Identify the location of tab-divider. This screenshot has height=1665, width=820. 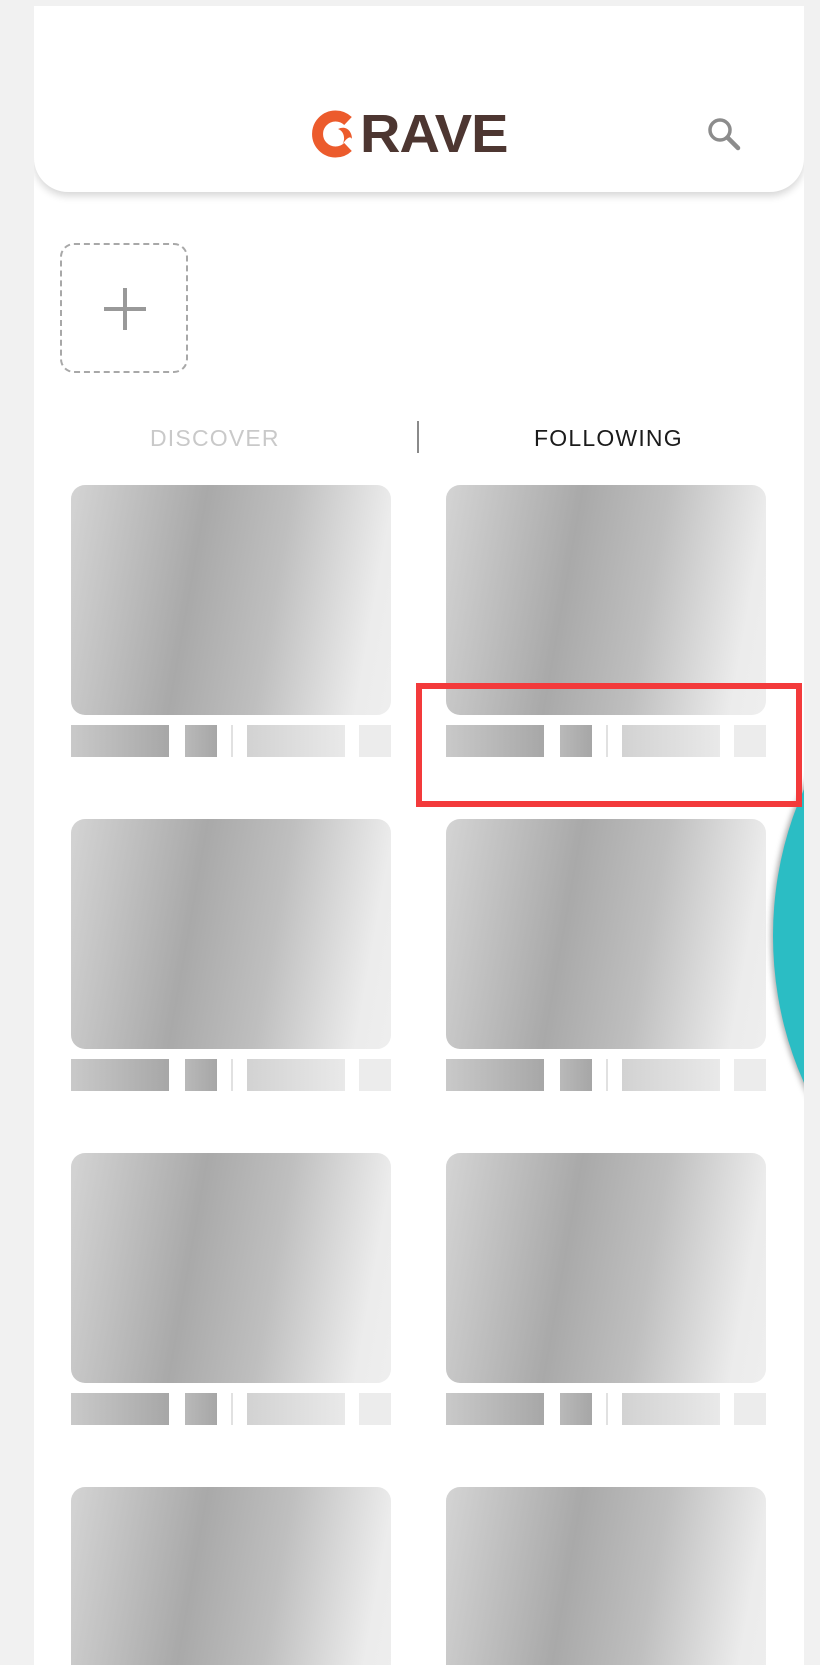
(418, 437).